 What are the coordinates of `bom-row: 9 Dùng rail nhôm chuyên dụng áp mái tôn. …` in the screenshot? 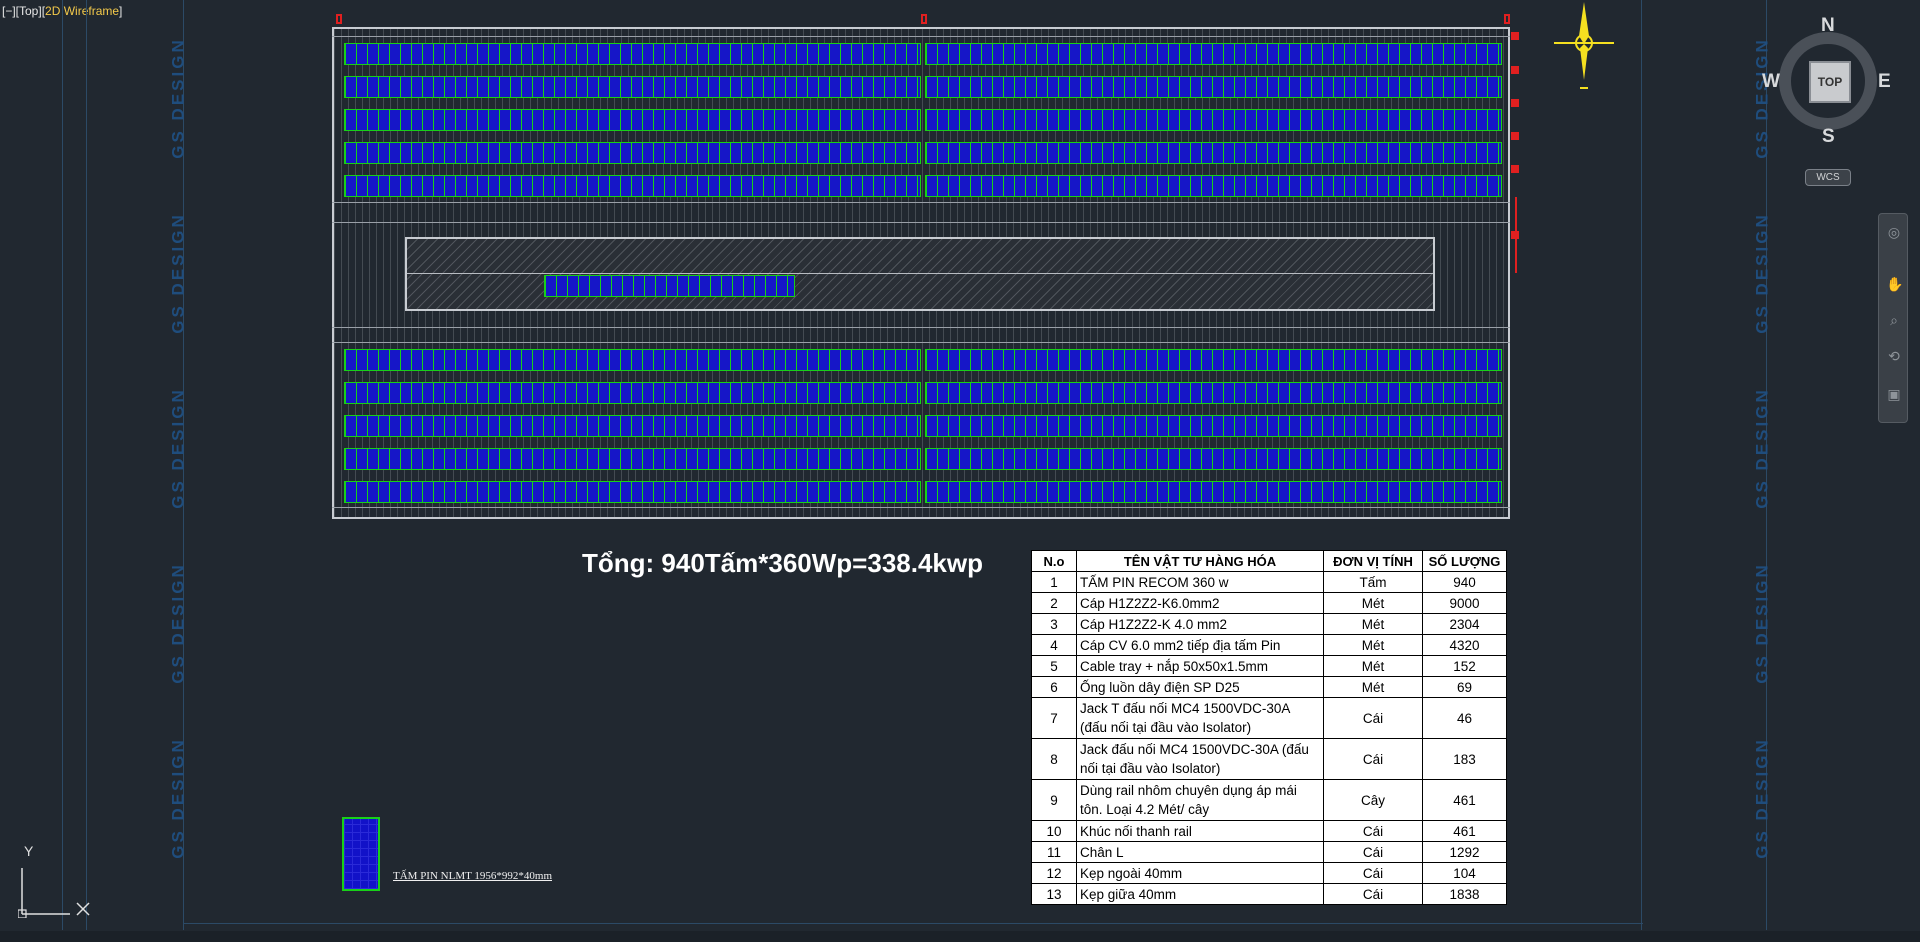 It's located at (1269, 800).